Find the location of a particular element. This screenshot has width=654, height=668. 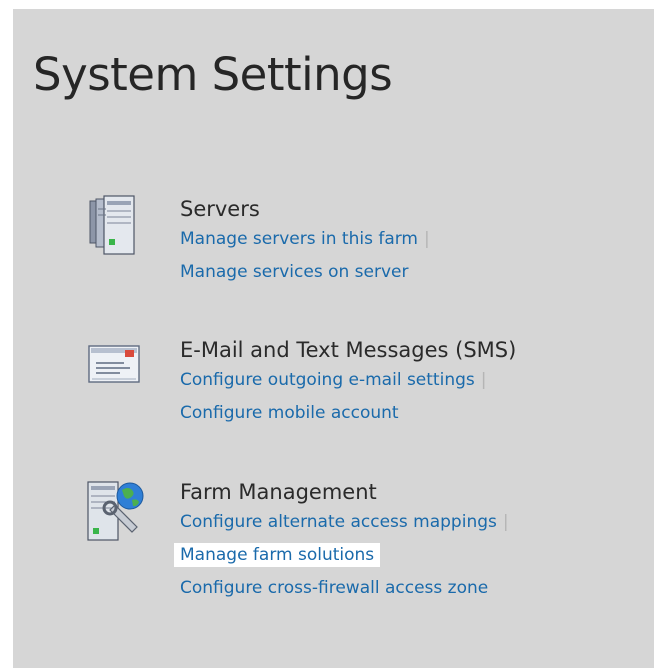

section-title-email-sms: E-Mail and Text Messages (SMS) is located at coordinates (348, 350).